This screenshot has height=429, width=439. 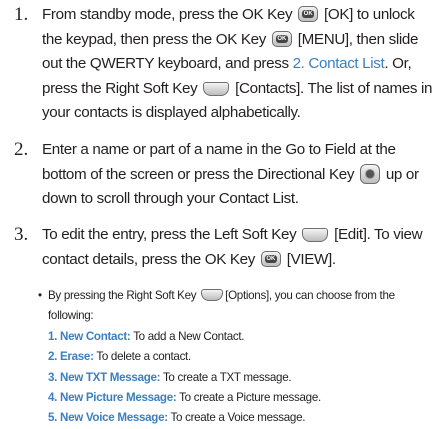 I want to click on list-item: 1. New Contact: To add a New Contact., so click(x=146, y=336).